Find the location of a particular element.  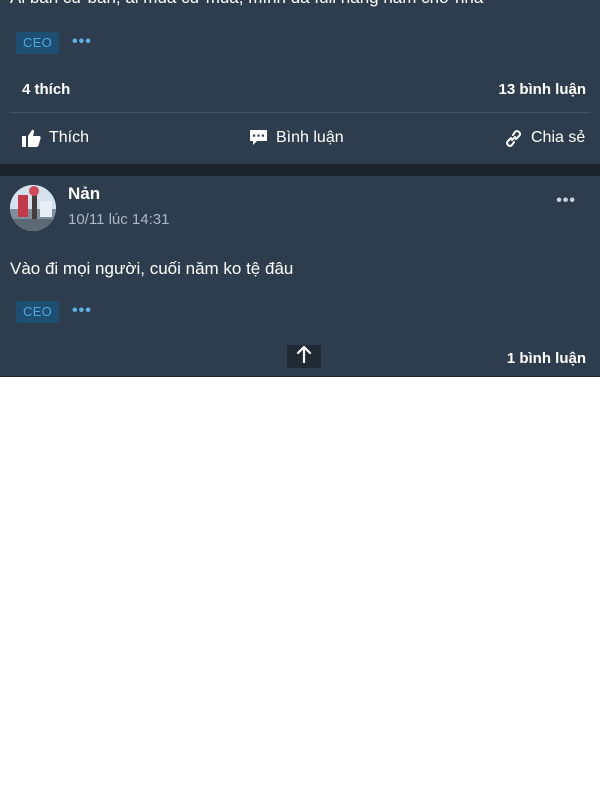

divider is located at coordinates (300, 112).